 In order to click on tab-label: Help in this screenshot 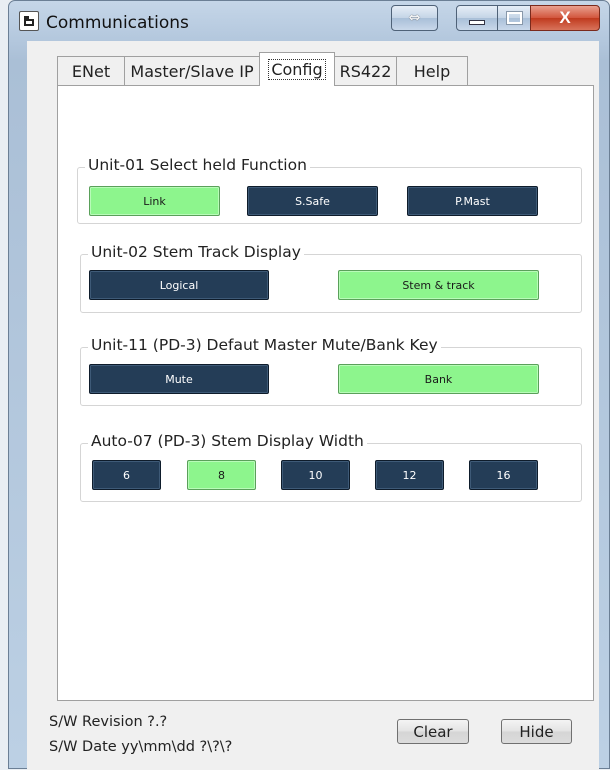, I will do `click(432, 71)`.